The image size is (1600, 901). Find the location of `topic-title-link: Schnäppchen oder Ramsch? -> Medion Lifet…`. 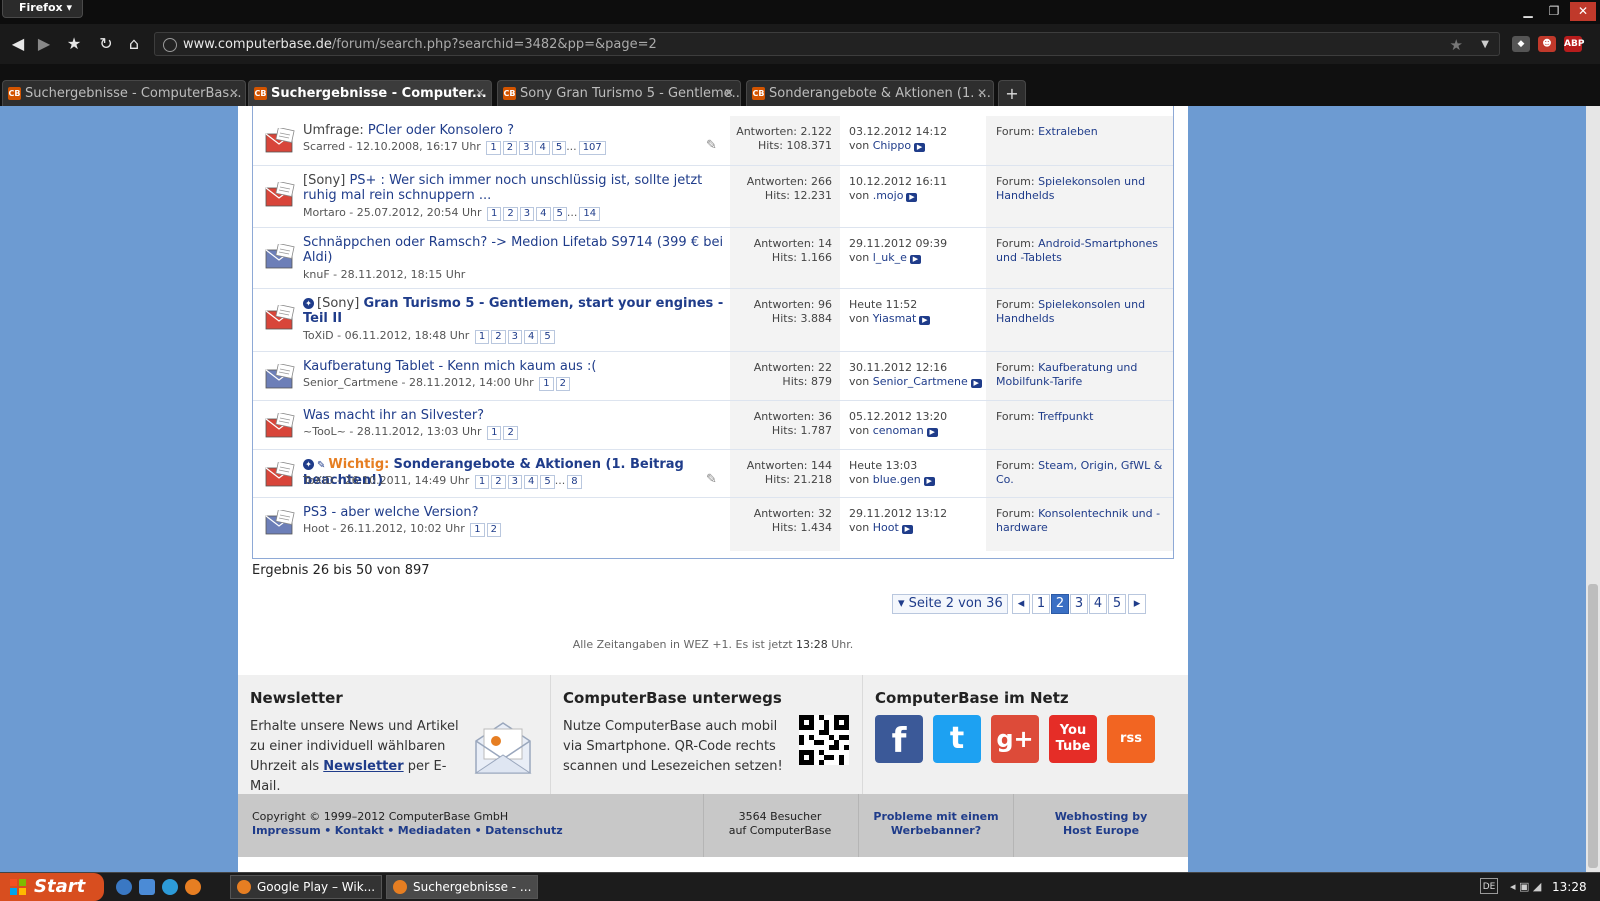

topic-title-link: Schnäppchen oder Ramsch? -> Medion Lifet… is located at coordinates (513, 250).